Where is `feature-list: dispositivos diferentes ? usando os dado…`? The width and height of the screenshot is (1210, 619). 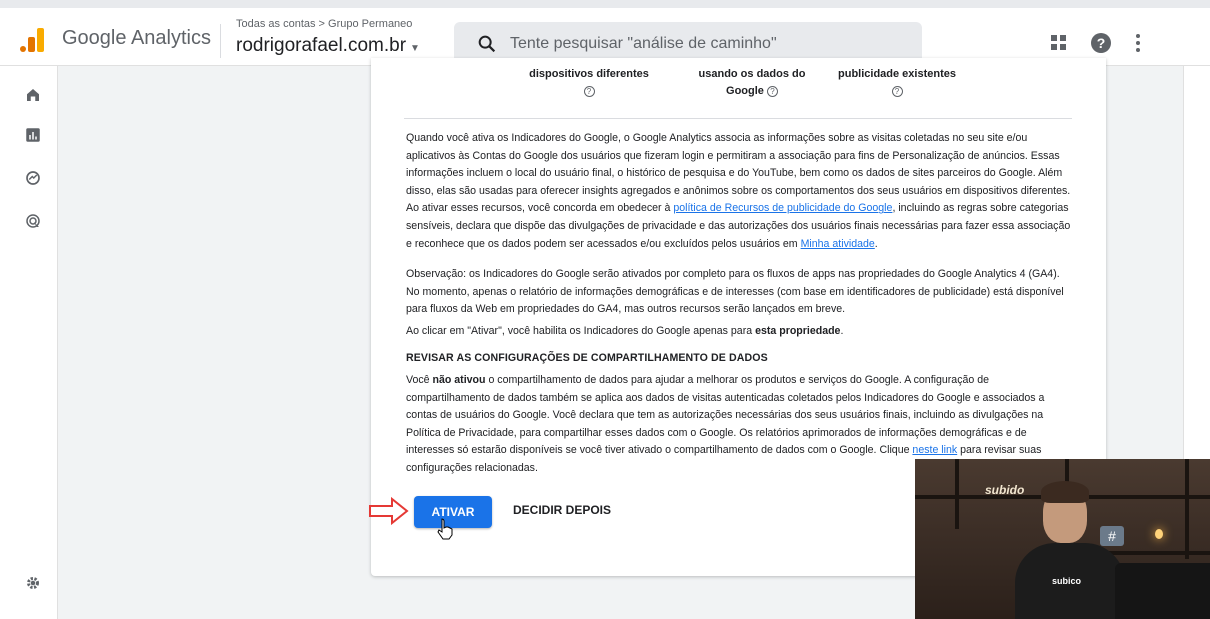 feature-list: dispositivos diferentes ? usando os dado… is located at coordinates (738, 91).